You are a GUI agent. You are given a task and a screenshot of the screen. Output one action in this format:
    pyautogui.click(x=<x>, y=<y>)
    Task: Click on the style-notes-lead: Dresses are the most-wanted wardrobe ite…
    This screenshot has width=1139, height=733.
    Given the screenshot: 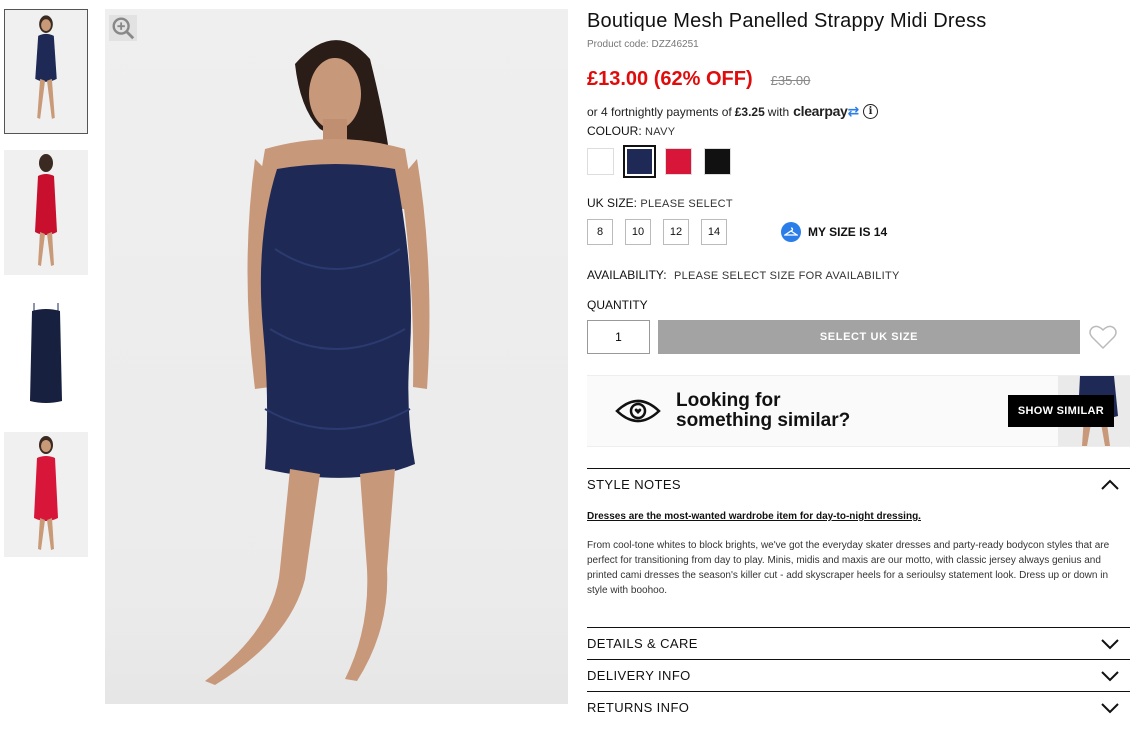 What is the action you would take?
    pyautogui.click(x=858, y=516)
    